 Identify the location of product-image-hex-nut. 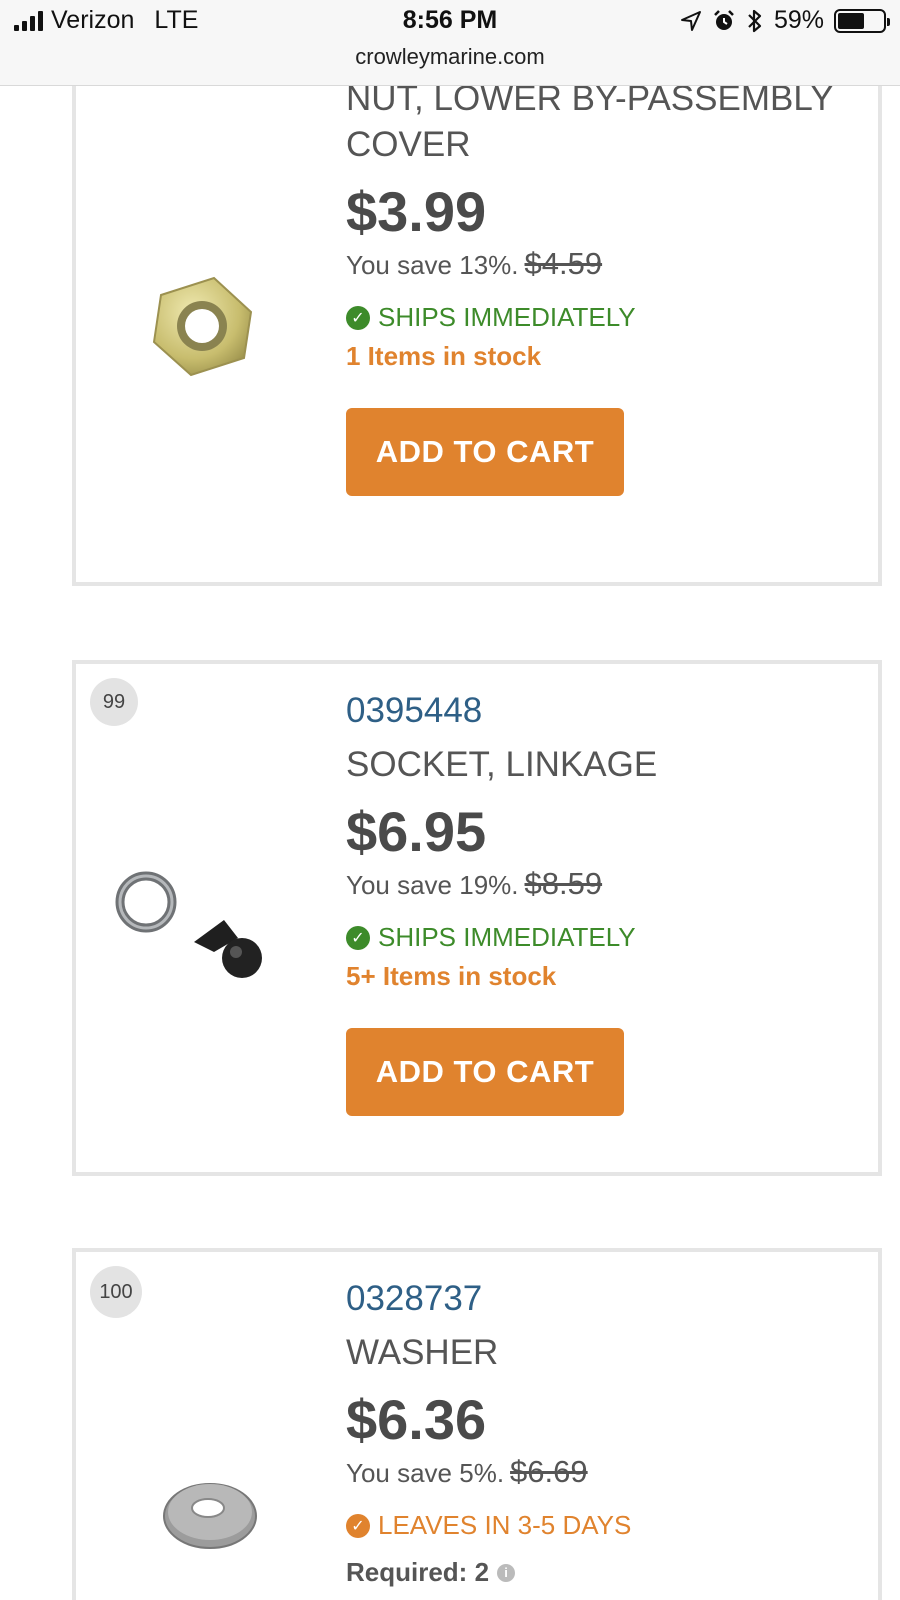
(206, 330).